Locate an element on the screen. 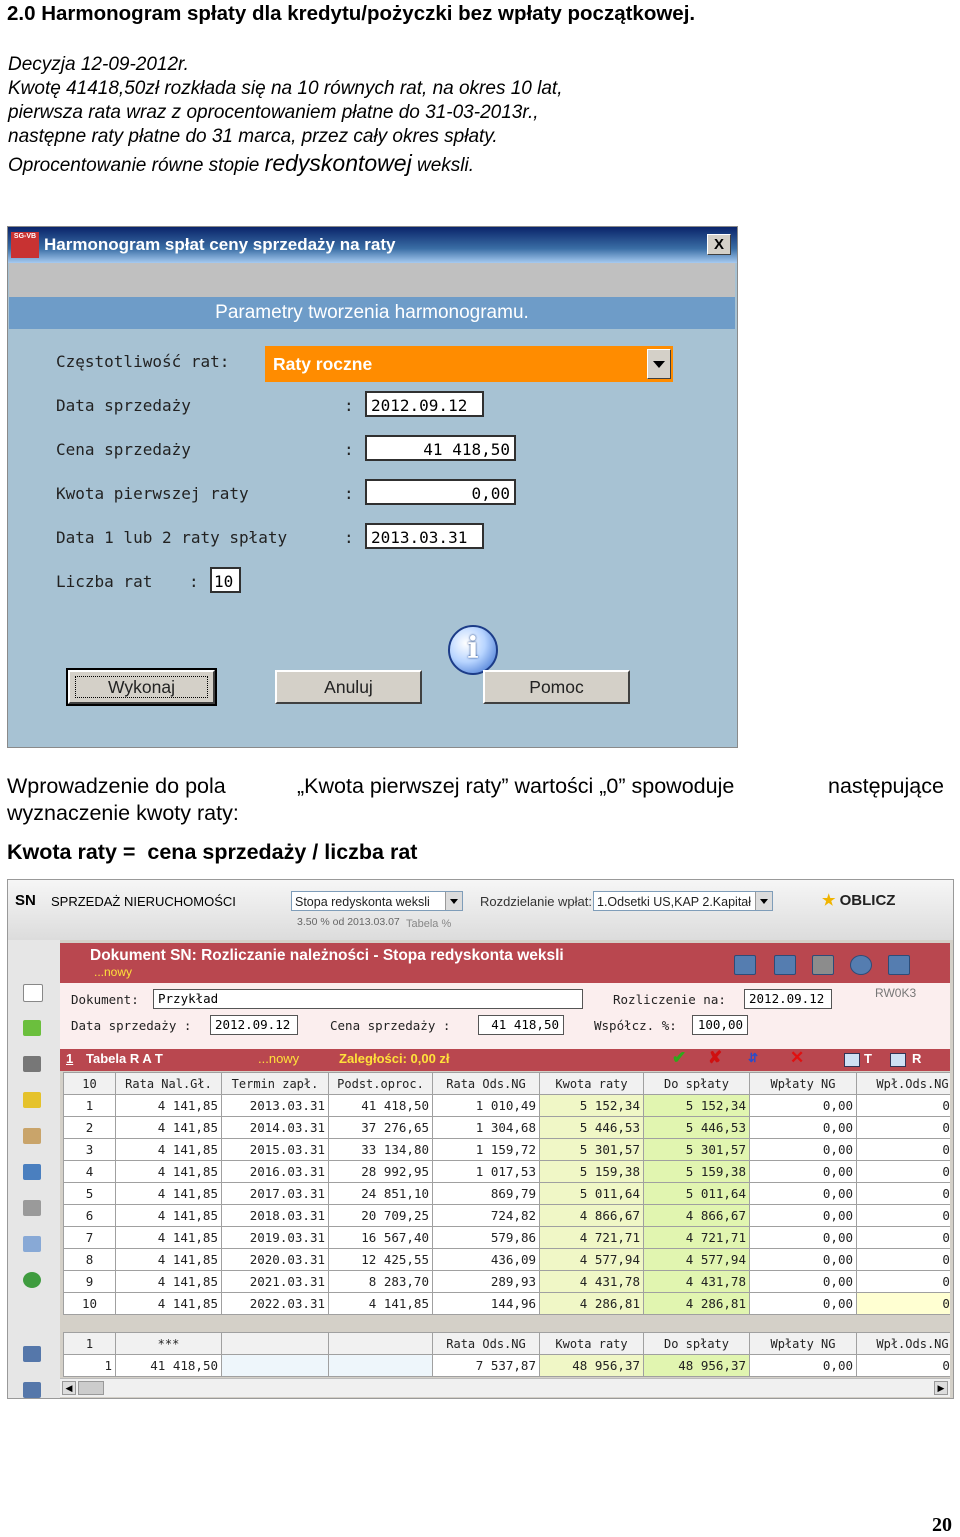 This screenshot has width=960, height=1537. delete-icon: ✘ is located at coordinates (715, 1058).